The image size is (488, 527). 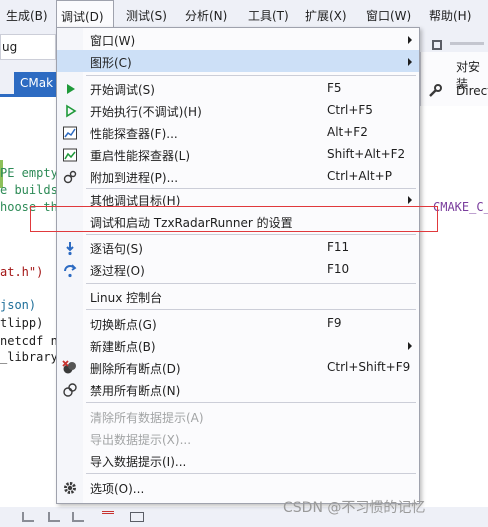 What do you see at coordinates (460, 207) in the screenshot?
I see `code-line-right: CMAKE_C_` at bounding box center [460, 207].